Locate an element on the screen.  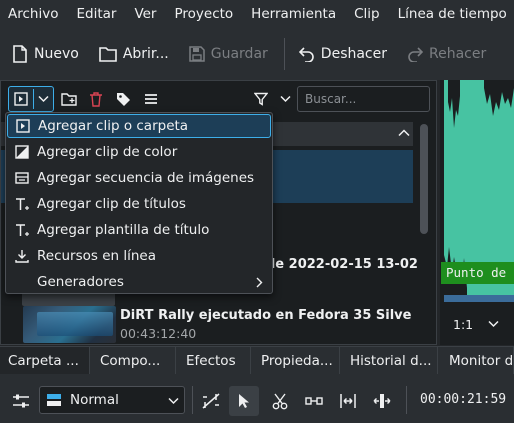
main-toolbar: Nuevo Abrir... Guardar Deshacer Rehacer is located at coordinates (257, 54).